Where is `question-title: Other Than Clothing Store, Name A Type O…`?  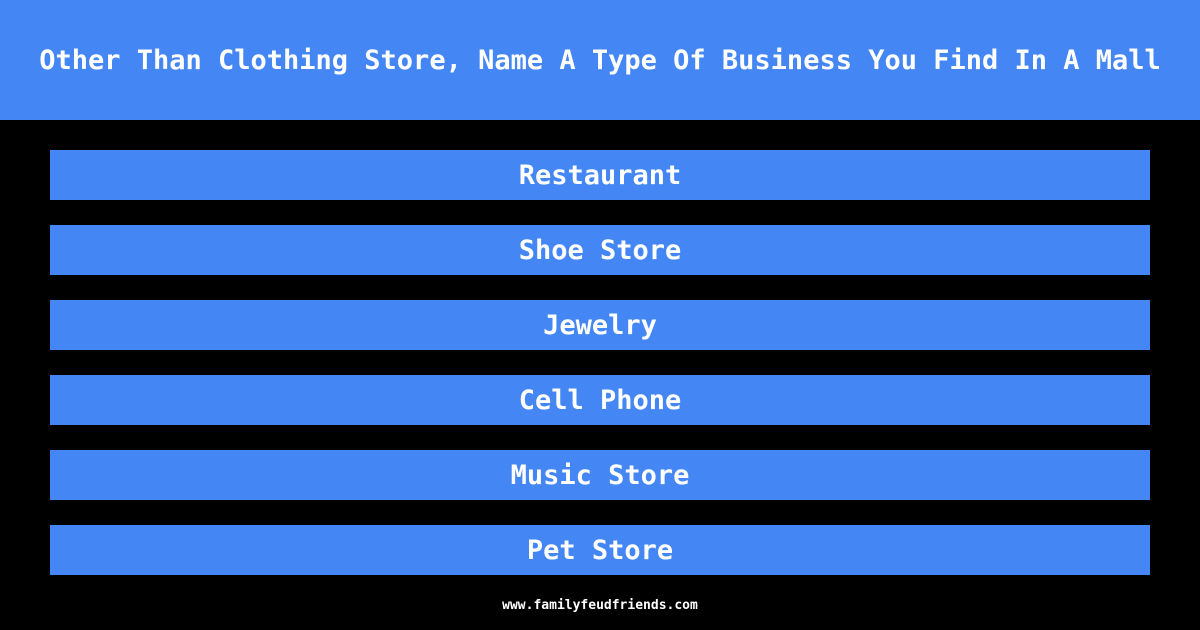
question-title: Other Than Clothing Store, Name A Type O… is located at coordinates (600, 60).